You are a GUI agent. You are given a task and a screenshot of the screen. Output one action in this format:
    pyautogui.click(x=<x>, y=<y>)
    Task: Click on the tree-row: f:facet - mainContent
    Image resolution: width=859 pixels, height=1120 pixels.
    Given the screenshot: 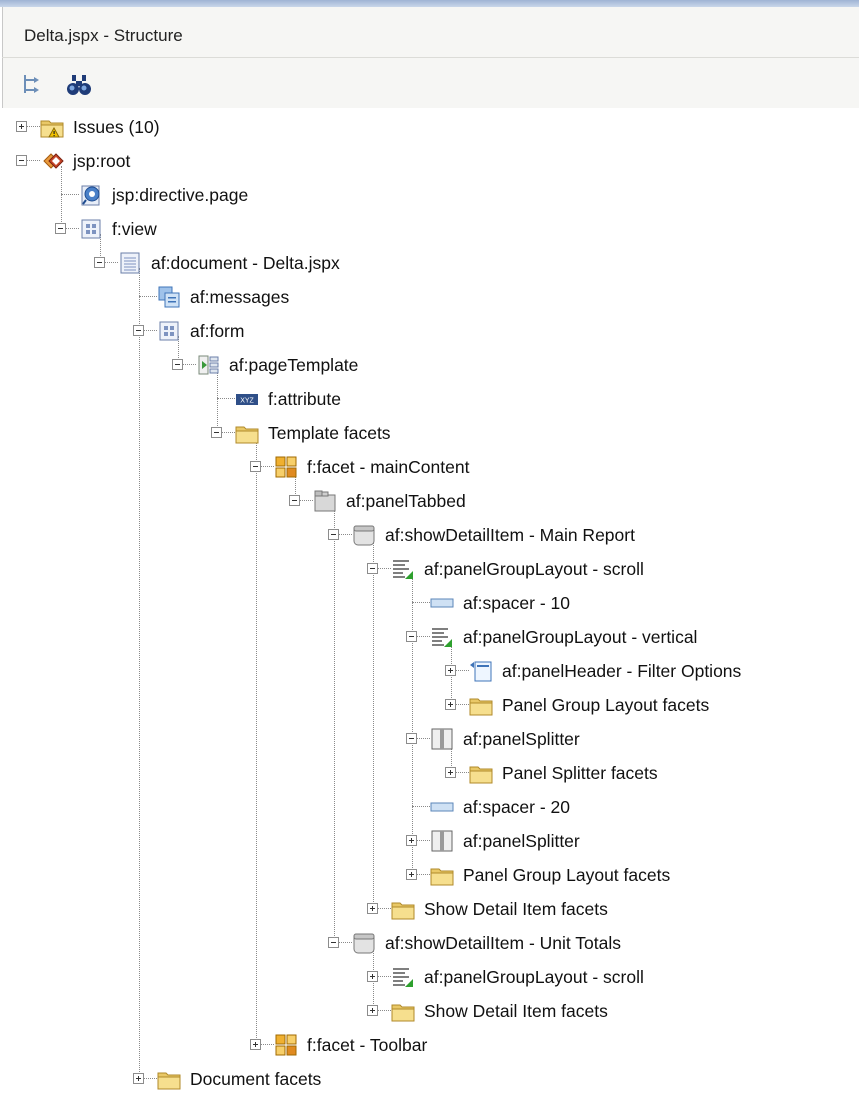 What is the action you would take?
    pyautogui.click(x=430, y=467)
    